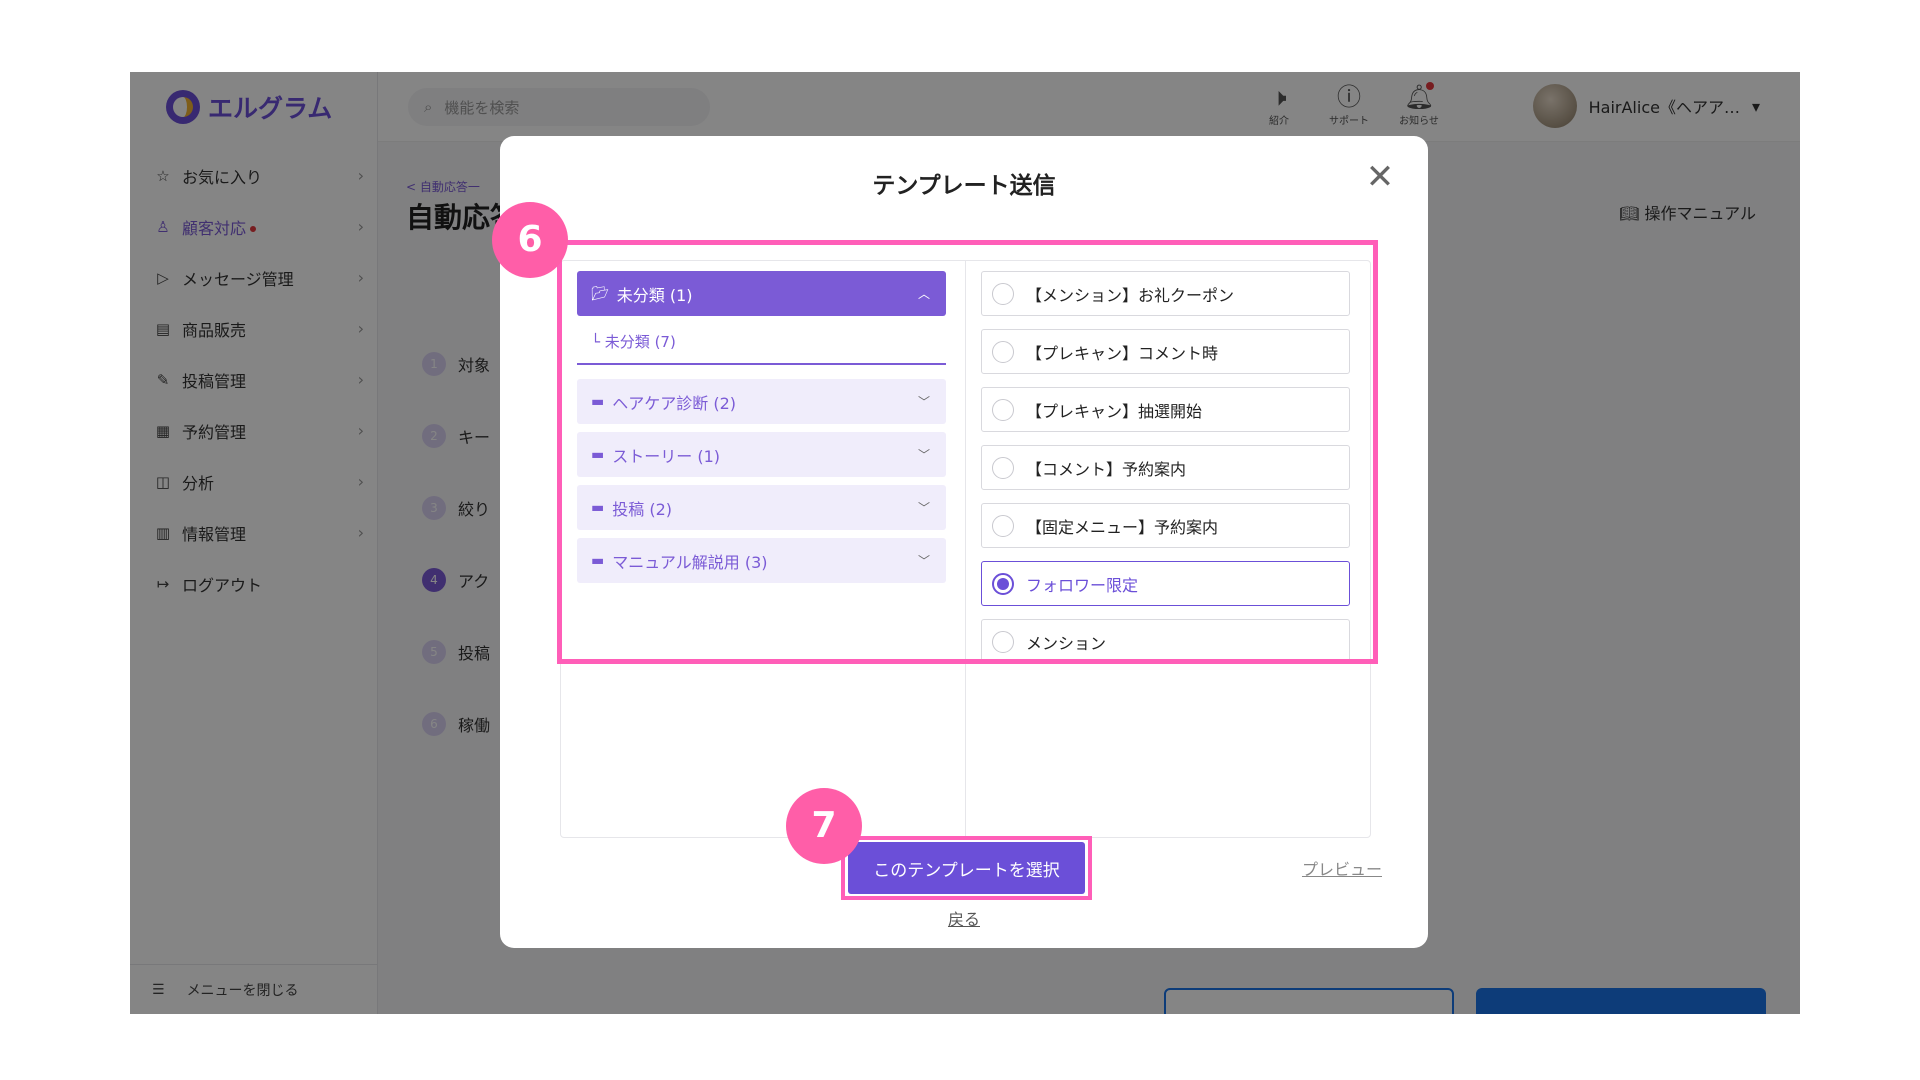 The width and height of the screenshot is (1920, 1080). Describe the element at coordinates (964, 186) in the screenshot. I see `modal-title: テンプレート送信` at that location.